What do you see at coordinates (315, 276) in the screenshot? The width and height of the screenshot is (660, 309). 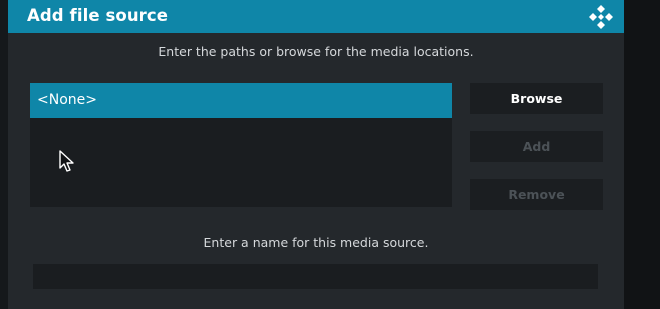 I see `media-source-name-field` at bounding box center [315, 276].